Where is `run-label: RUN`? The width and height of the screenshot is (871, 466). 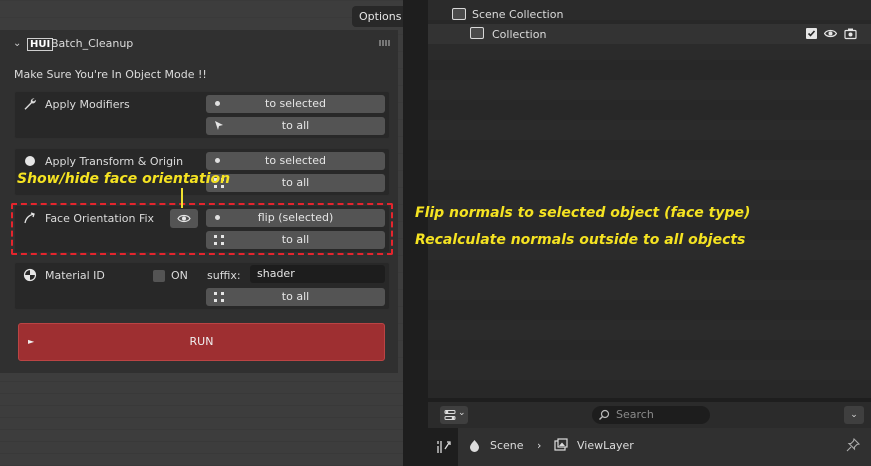
run-label: RUN is located at coordinates (201, 341).